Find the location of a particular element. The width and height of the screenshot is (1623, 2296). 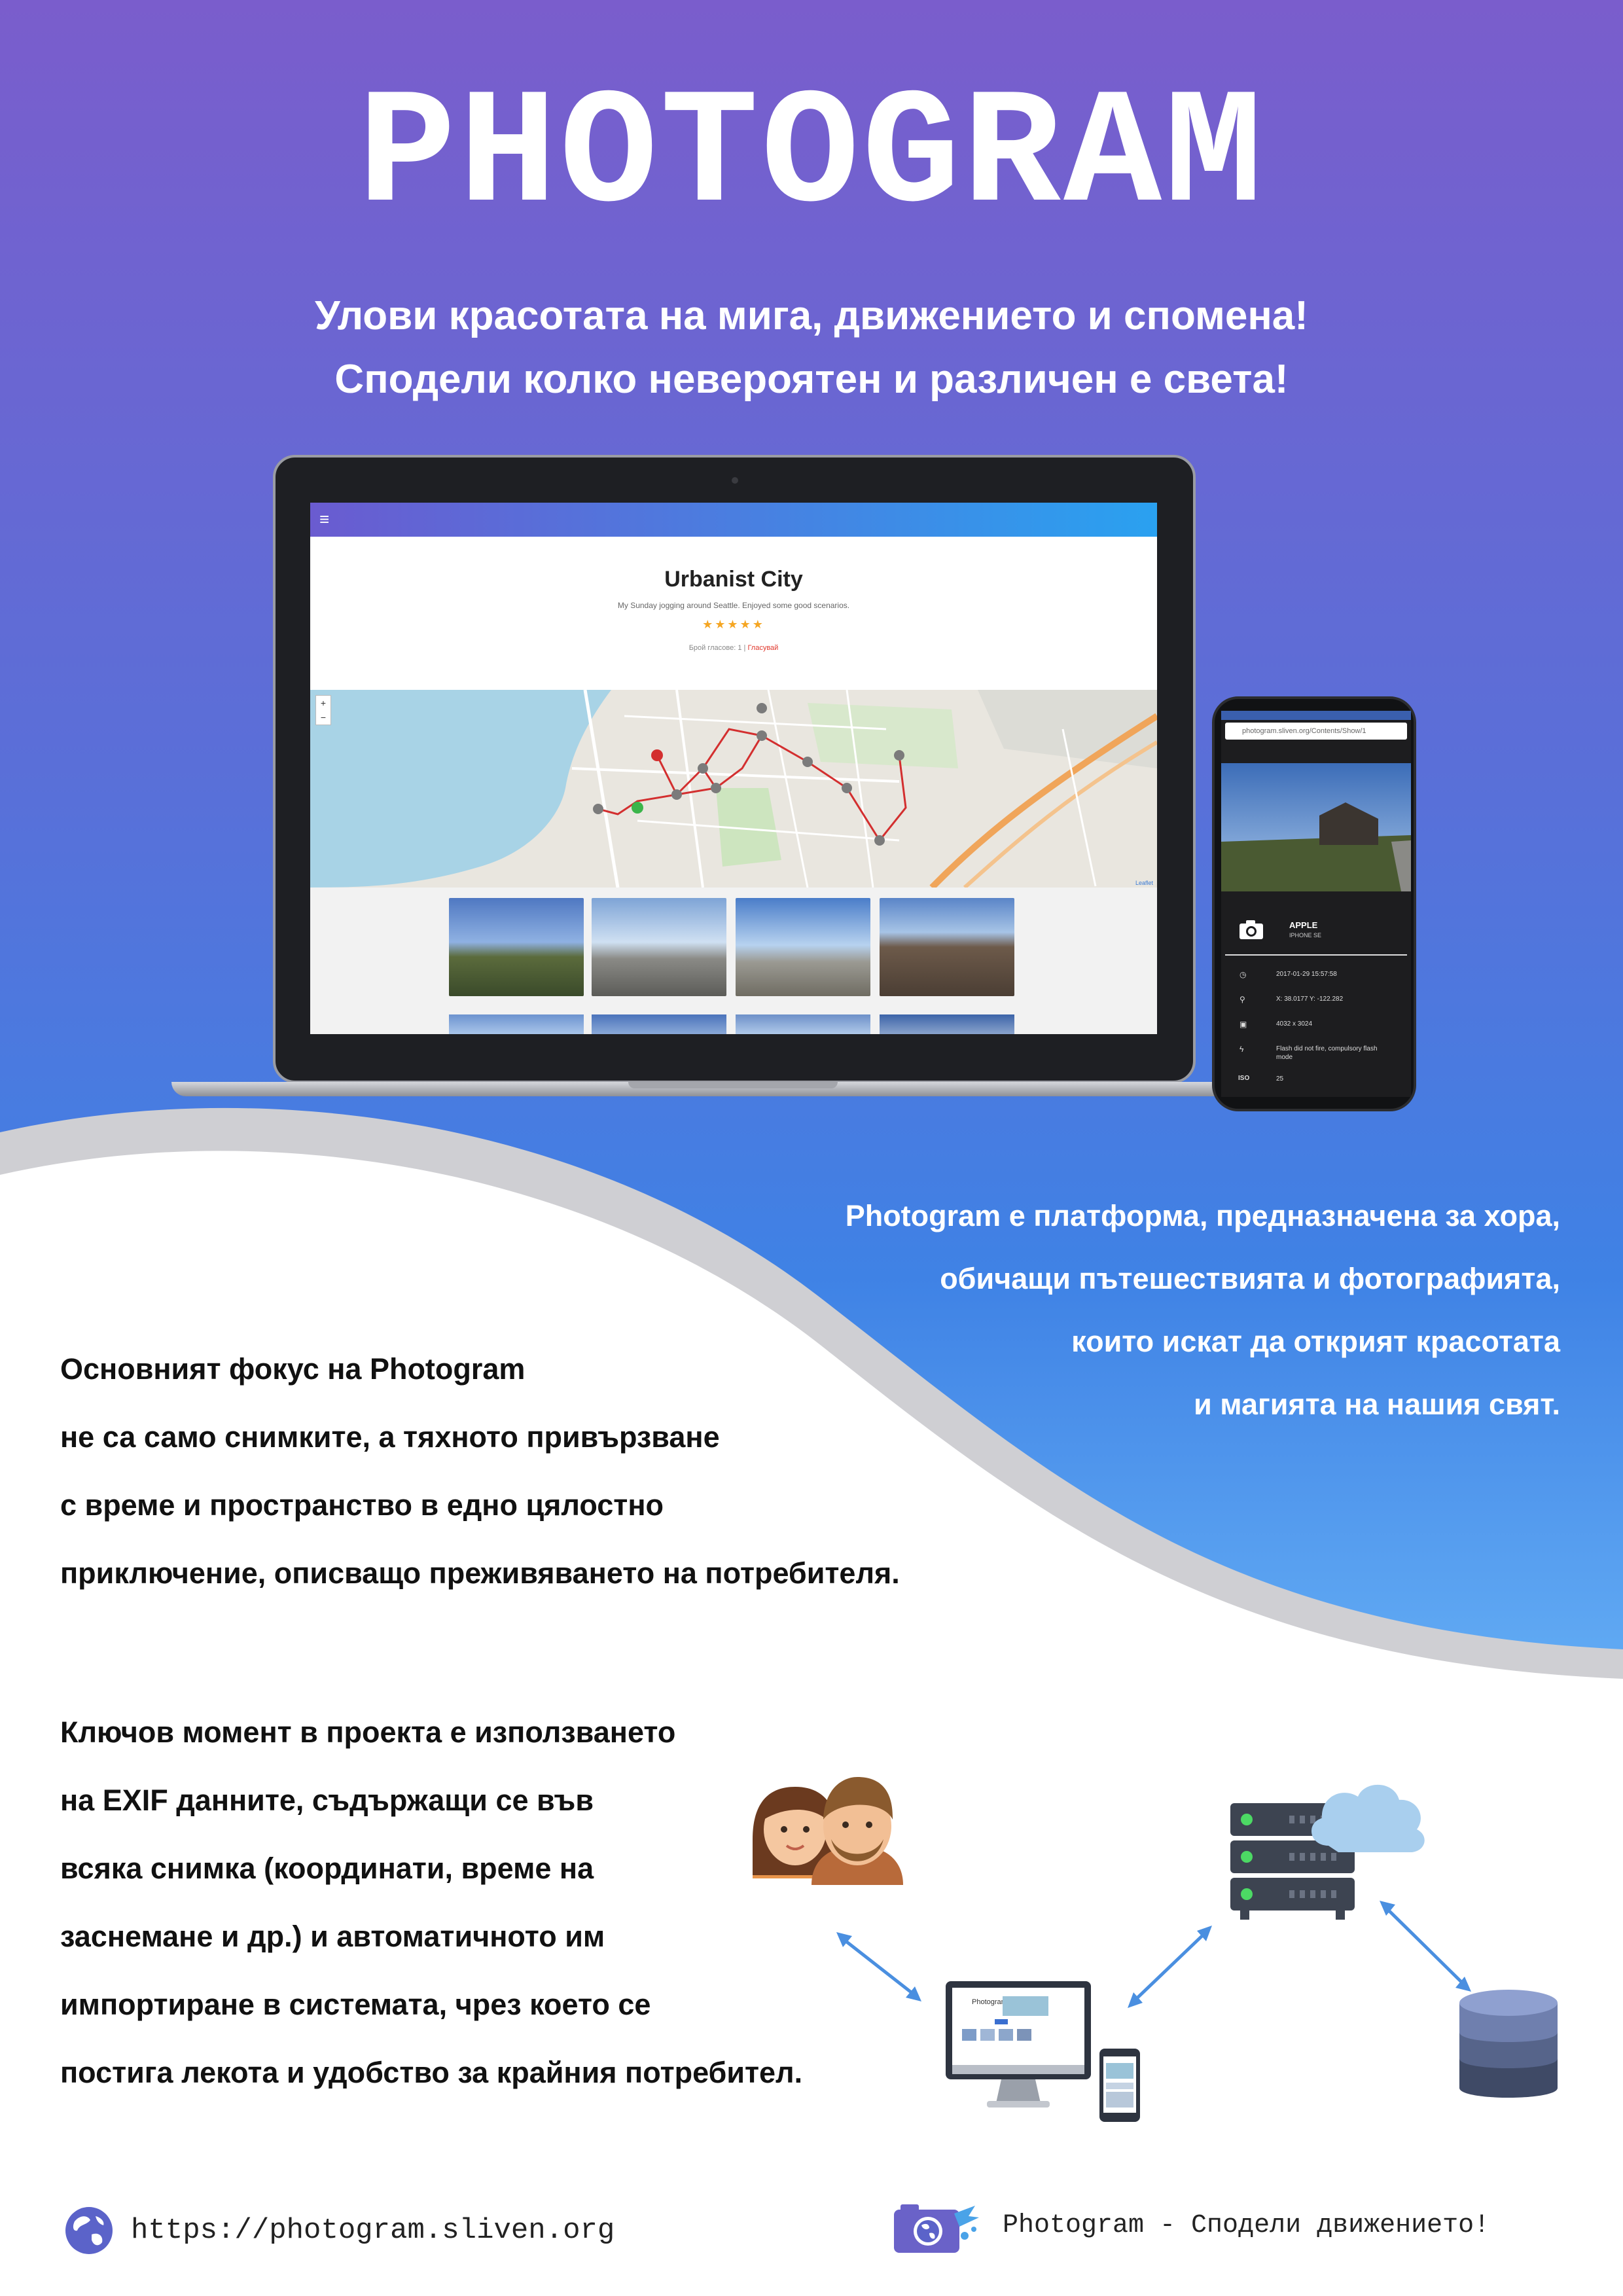

exif-line: импортиране в системата, чрез което се is located at coordinates (356, 2004).